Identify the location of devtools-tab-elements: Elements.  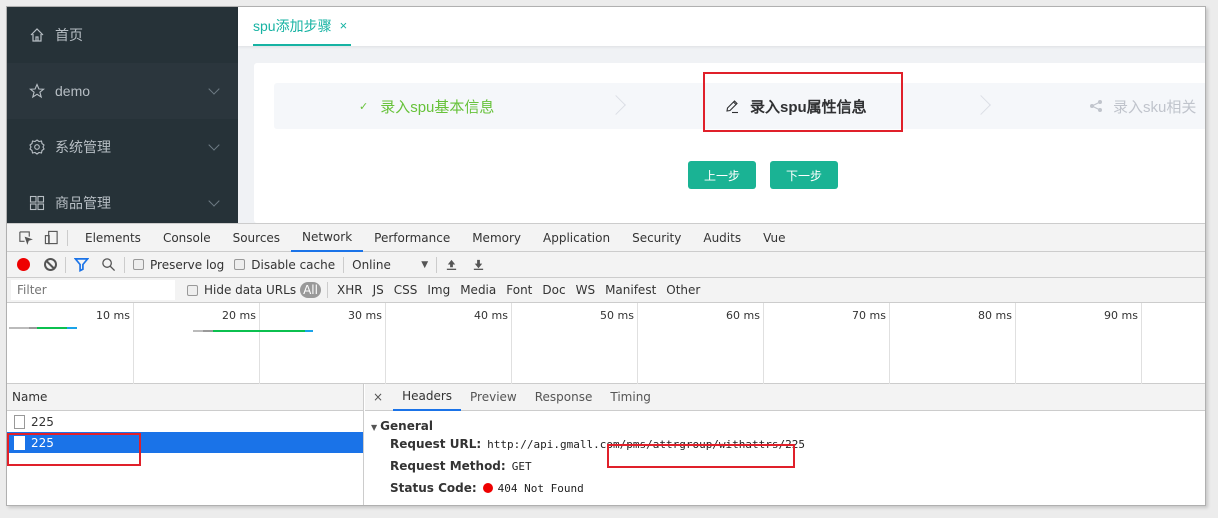
(113, 238).